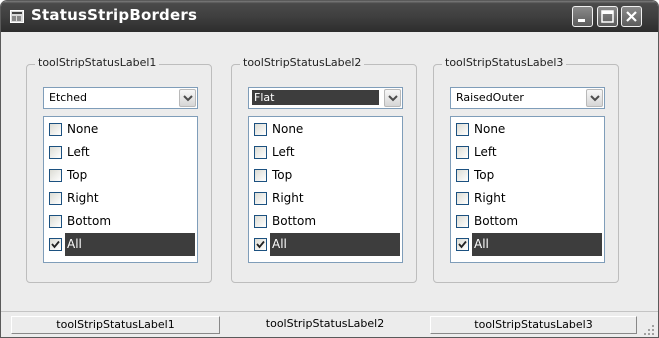 The image size is (659, 338). What do you see at coordinates (533, 325) in the screenshot?
I see `status-label-3: toolStripStatusLabel3` at bounding box center [533, 325].